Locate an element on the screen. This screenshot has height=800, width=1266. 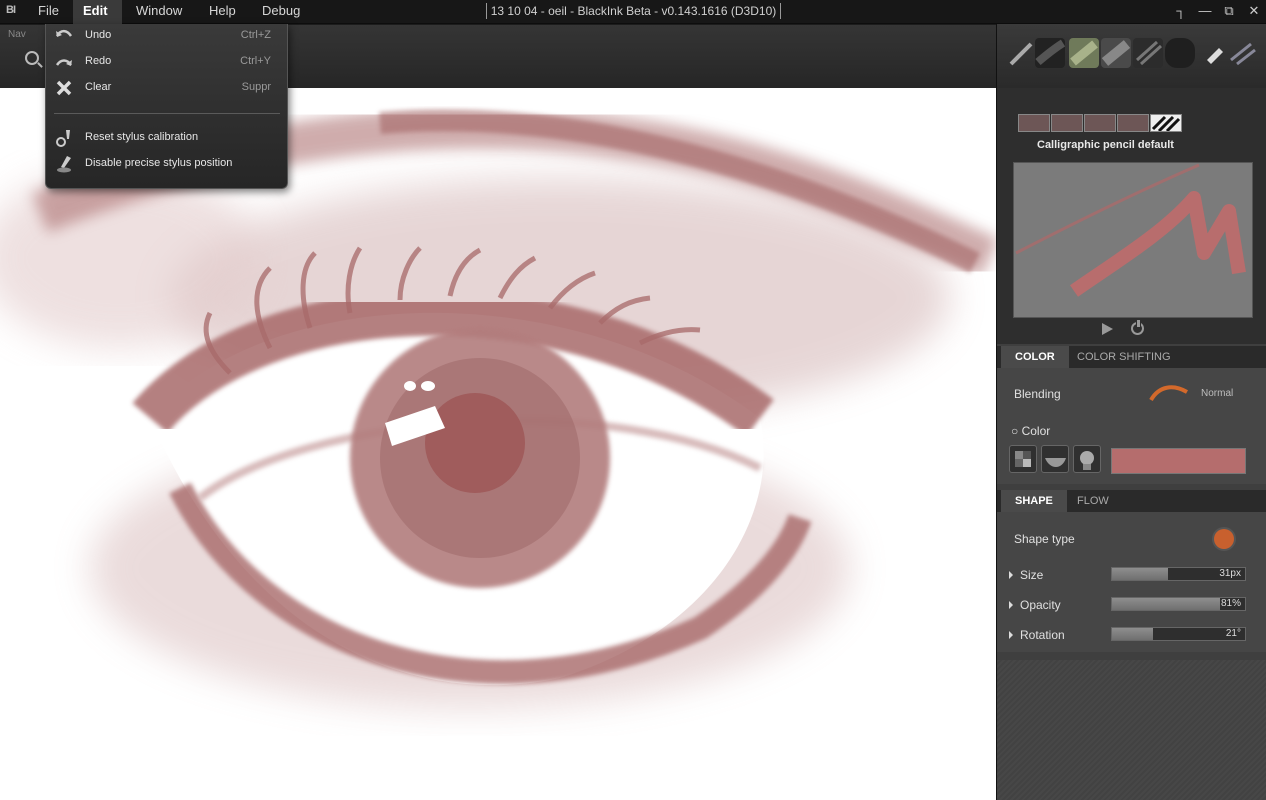
app-logo: BI is located at coordinates (11, 10).